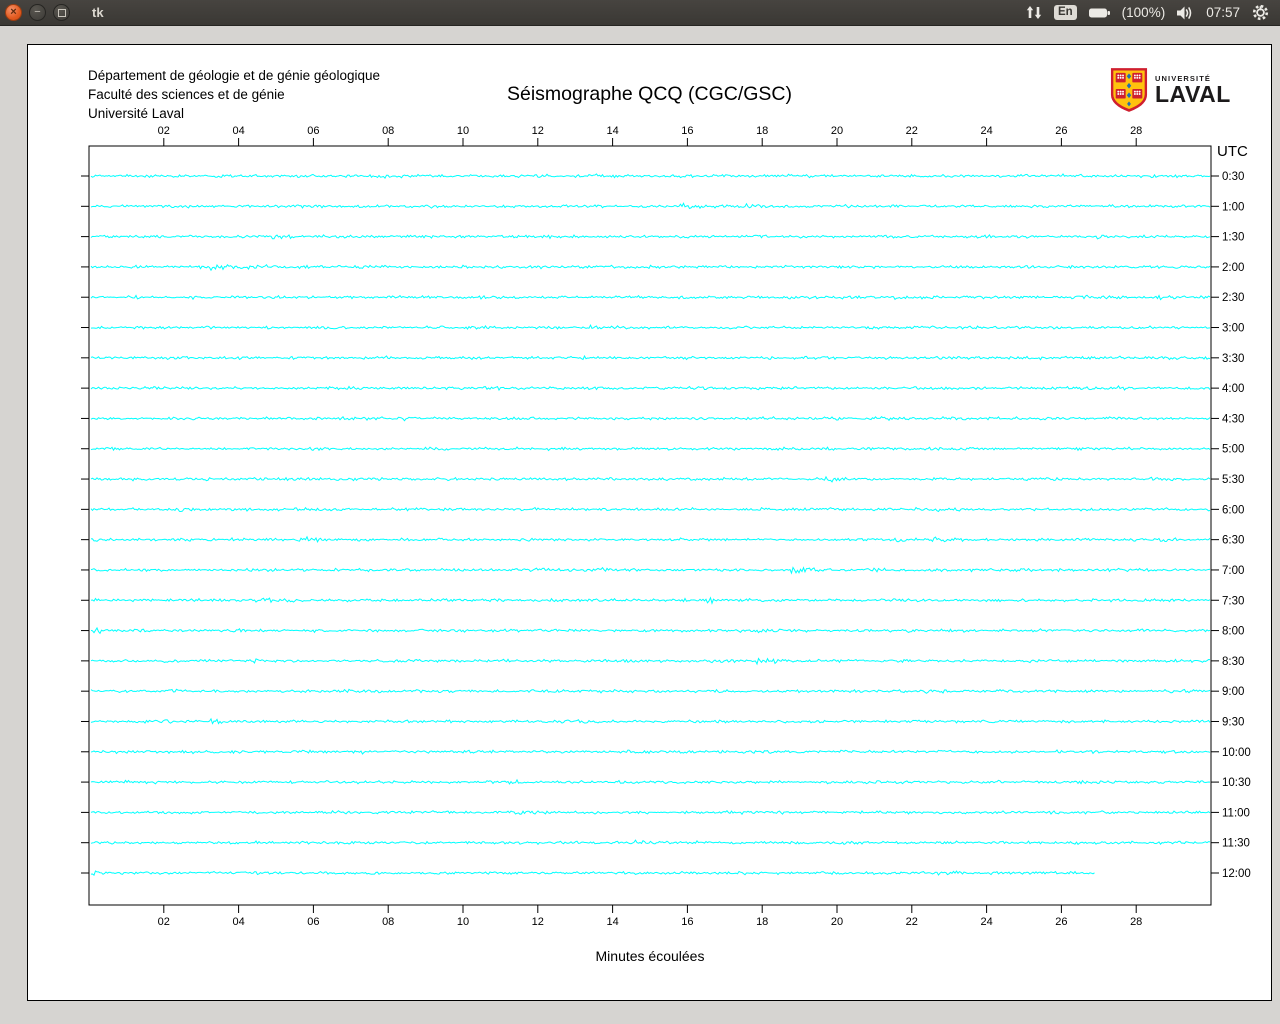 The image size is (1280, 1024). Describe the element at coordinates (313, 922) in the screenshot. I see `x-tick-label-bottom: 06` at that location.